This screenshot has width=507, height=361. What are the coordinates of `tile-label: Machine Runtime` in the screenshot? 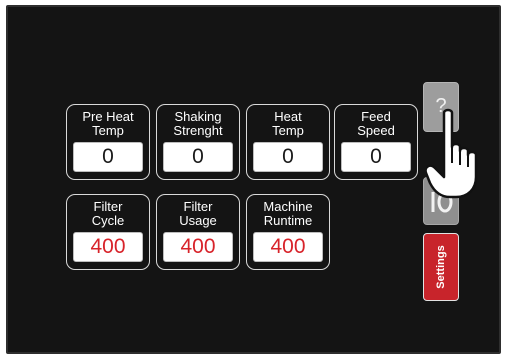 It's located at (288, 213).